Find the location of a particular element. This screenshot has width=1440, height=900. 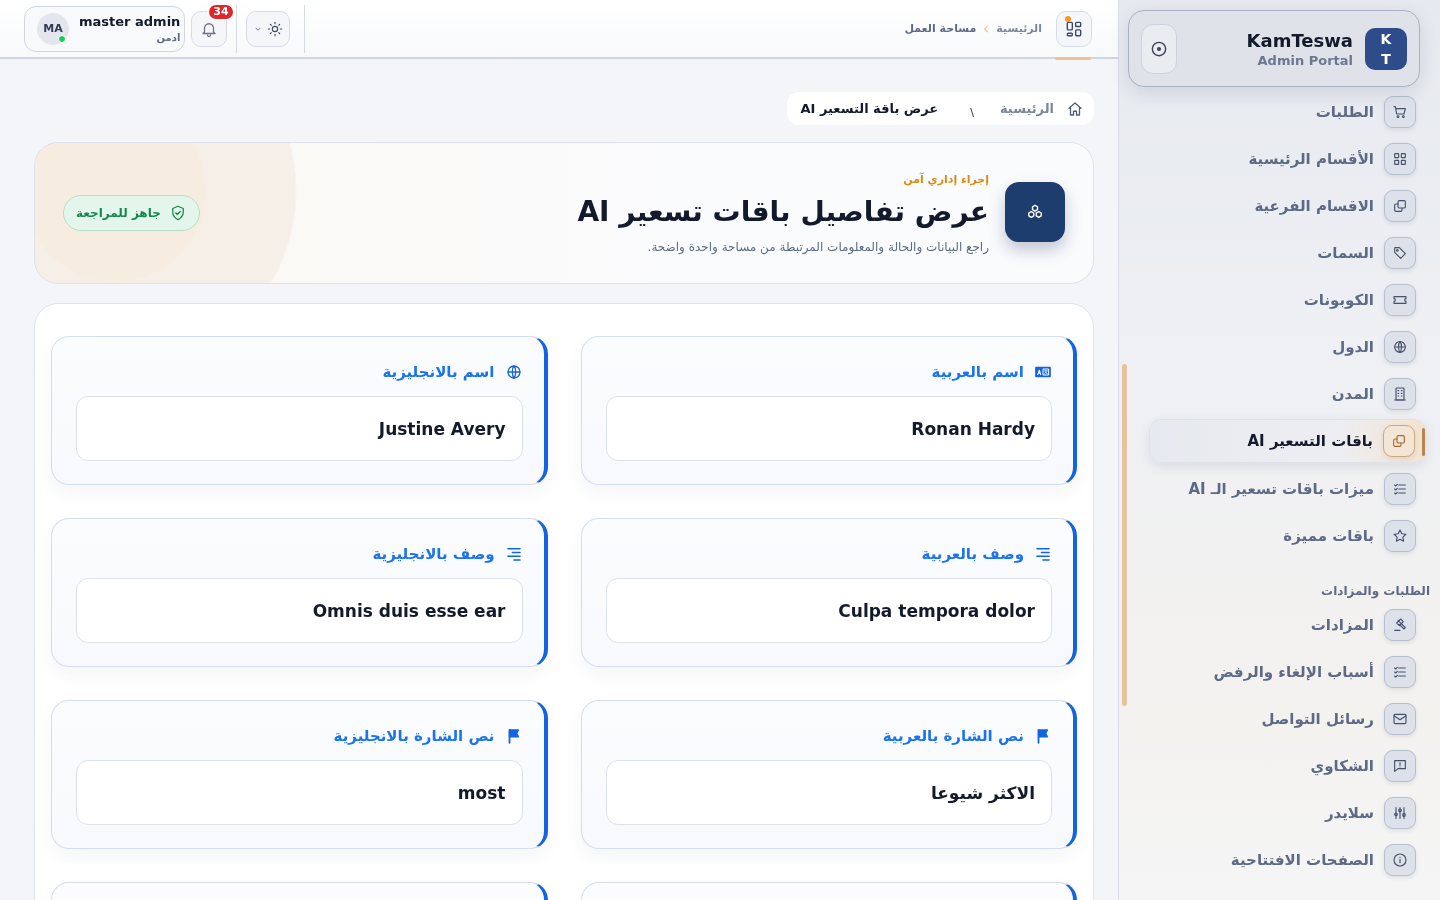

building-icon is located at coordinates (1400, 393).